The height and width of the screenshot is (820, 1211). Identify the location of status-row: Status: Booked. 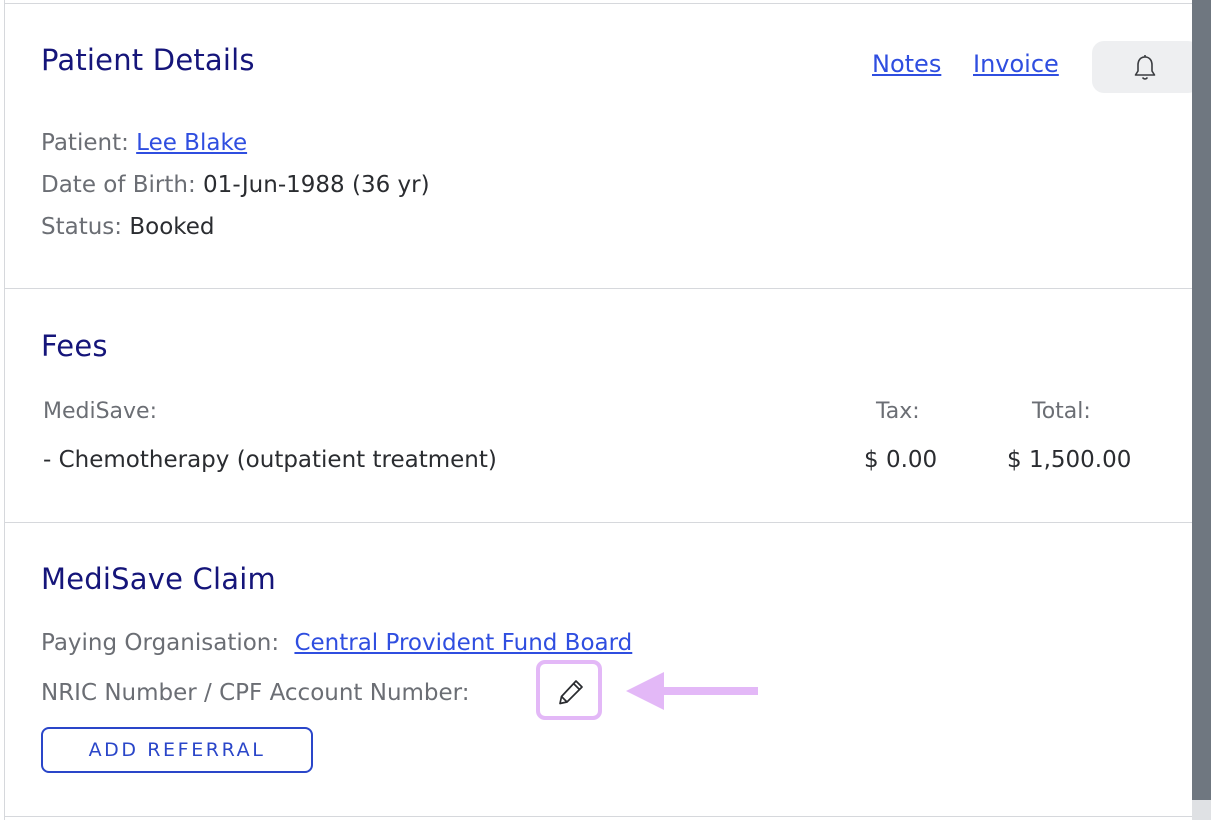
(128, 227).